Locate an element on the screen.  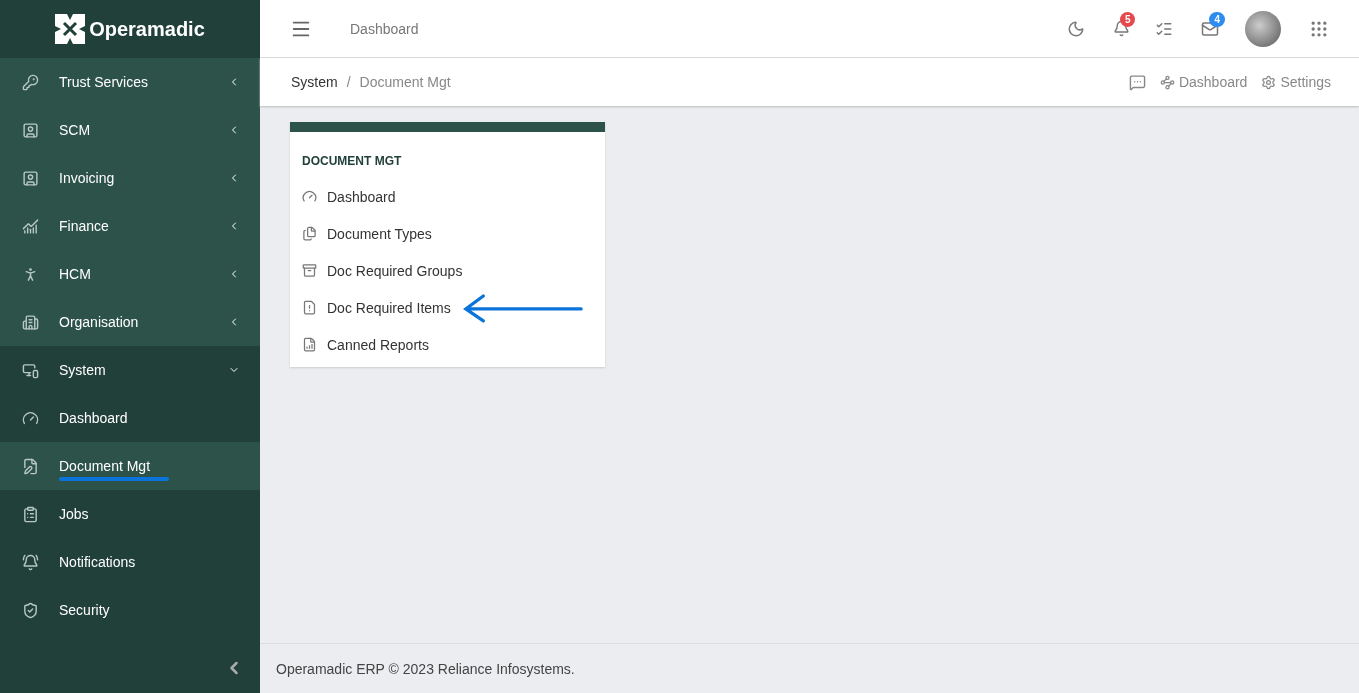
moon-icon is located at coordinates (1075, 28).